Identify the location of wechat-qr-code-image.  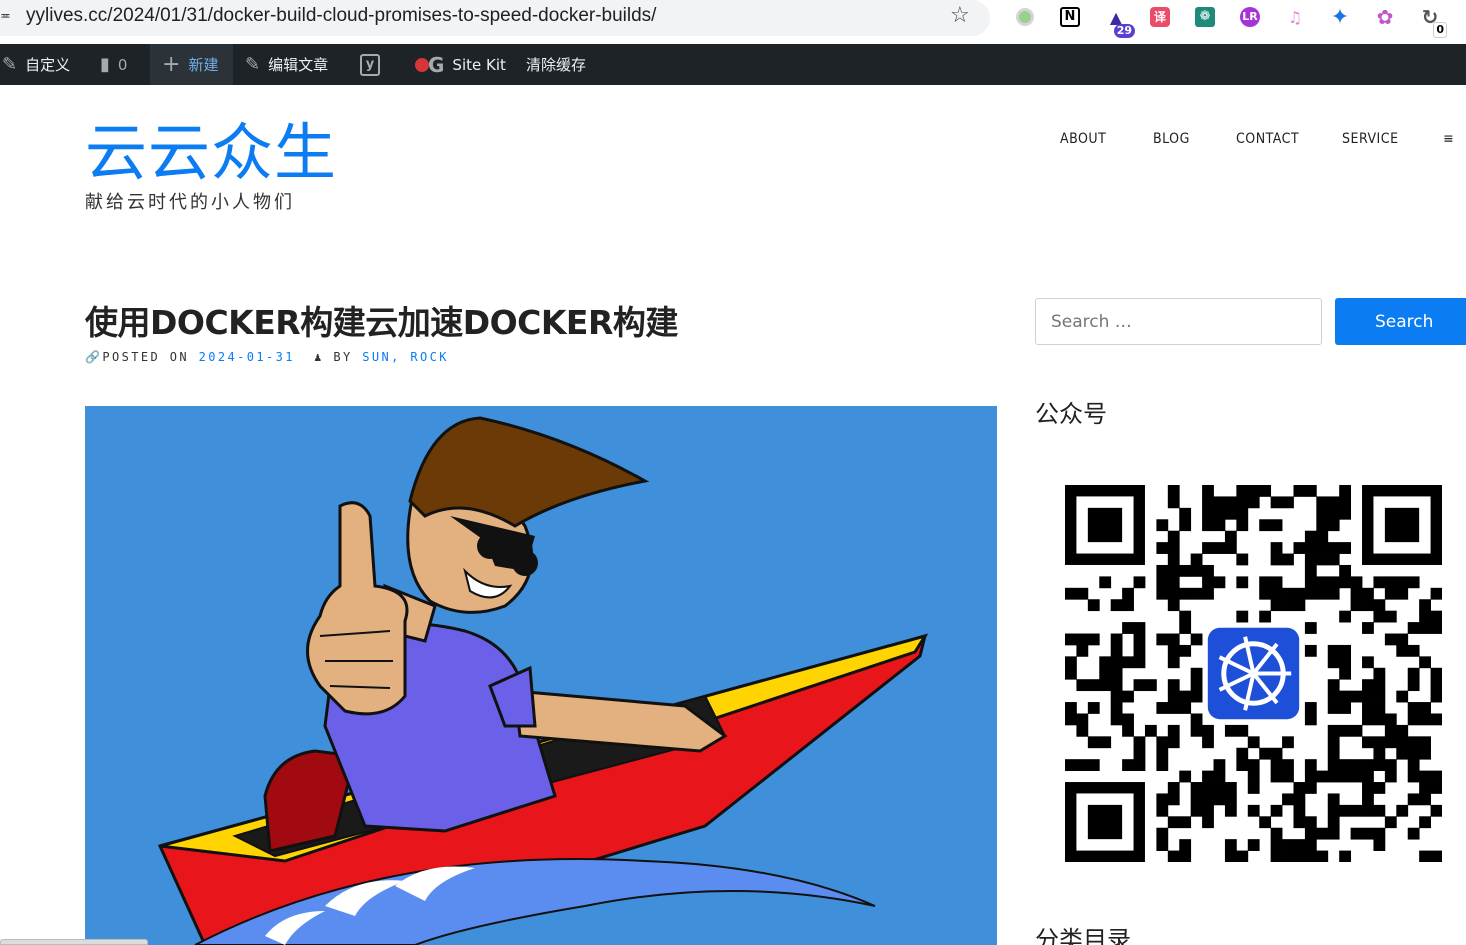
(1254, 674).